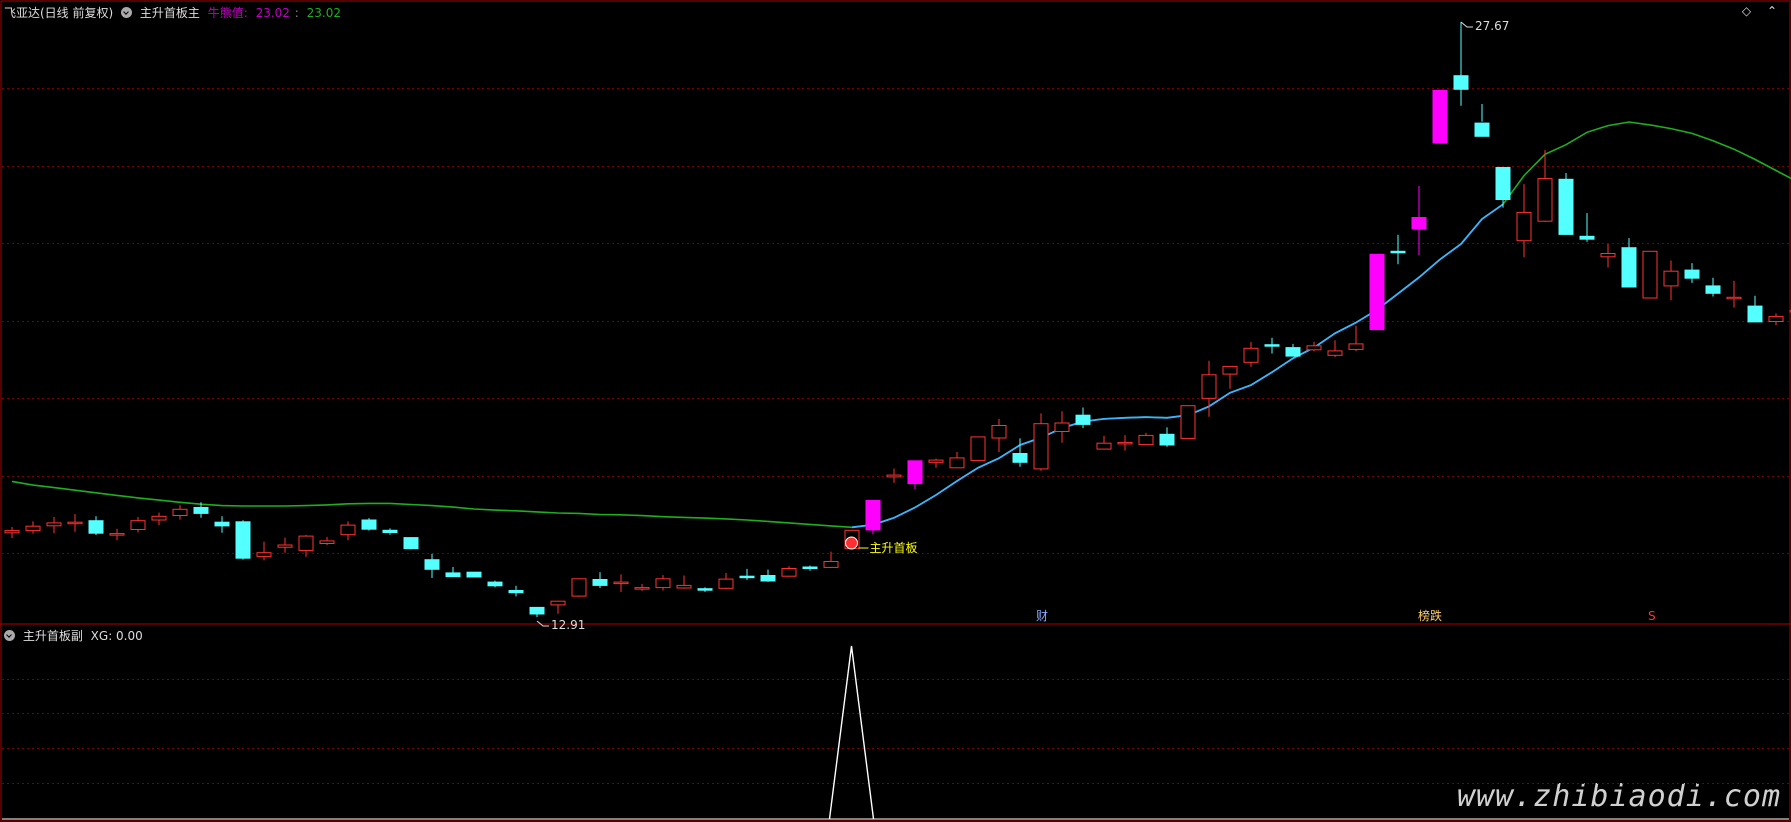 The height and width of the screenshot is (822, 1791). I want to click on min-price-label: 12.91, so click(568, 625).